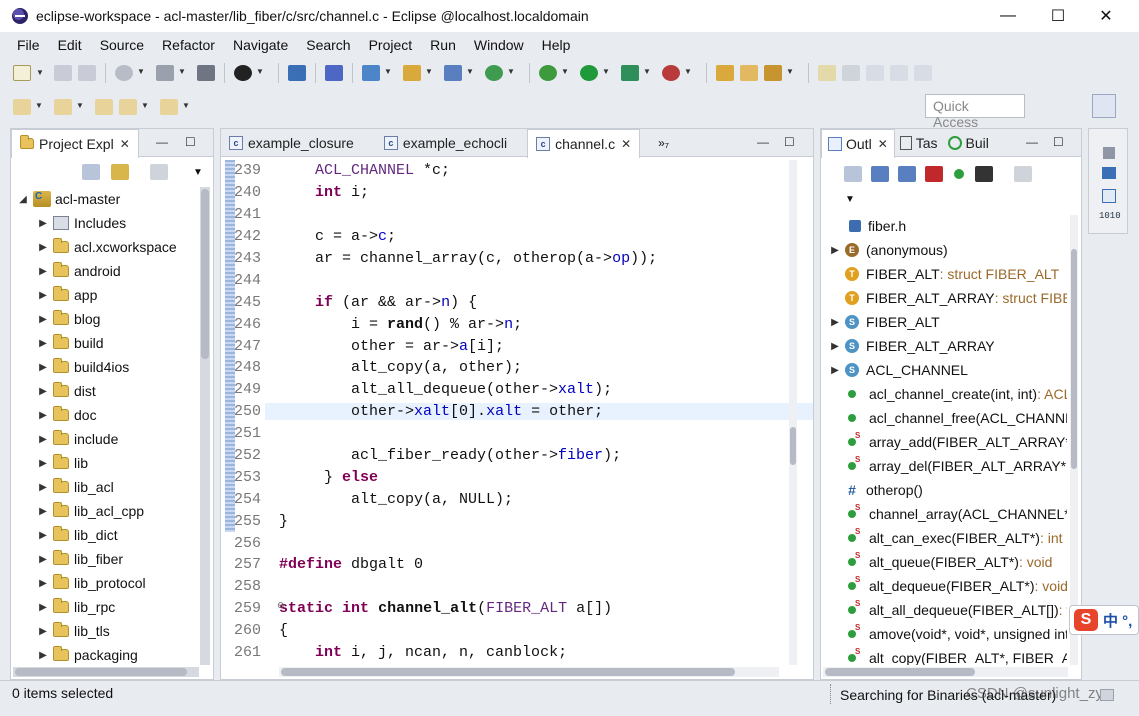 This screenshot has height=716, width=1139. What do you see at coordinates (508, 672) in the screenshot?
I see `editor-hscroll-thumb` at bounding box center [508, 672].